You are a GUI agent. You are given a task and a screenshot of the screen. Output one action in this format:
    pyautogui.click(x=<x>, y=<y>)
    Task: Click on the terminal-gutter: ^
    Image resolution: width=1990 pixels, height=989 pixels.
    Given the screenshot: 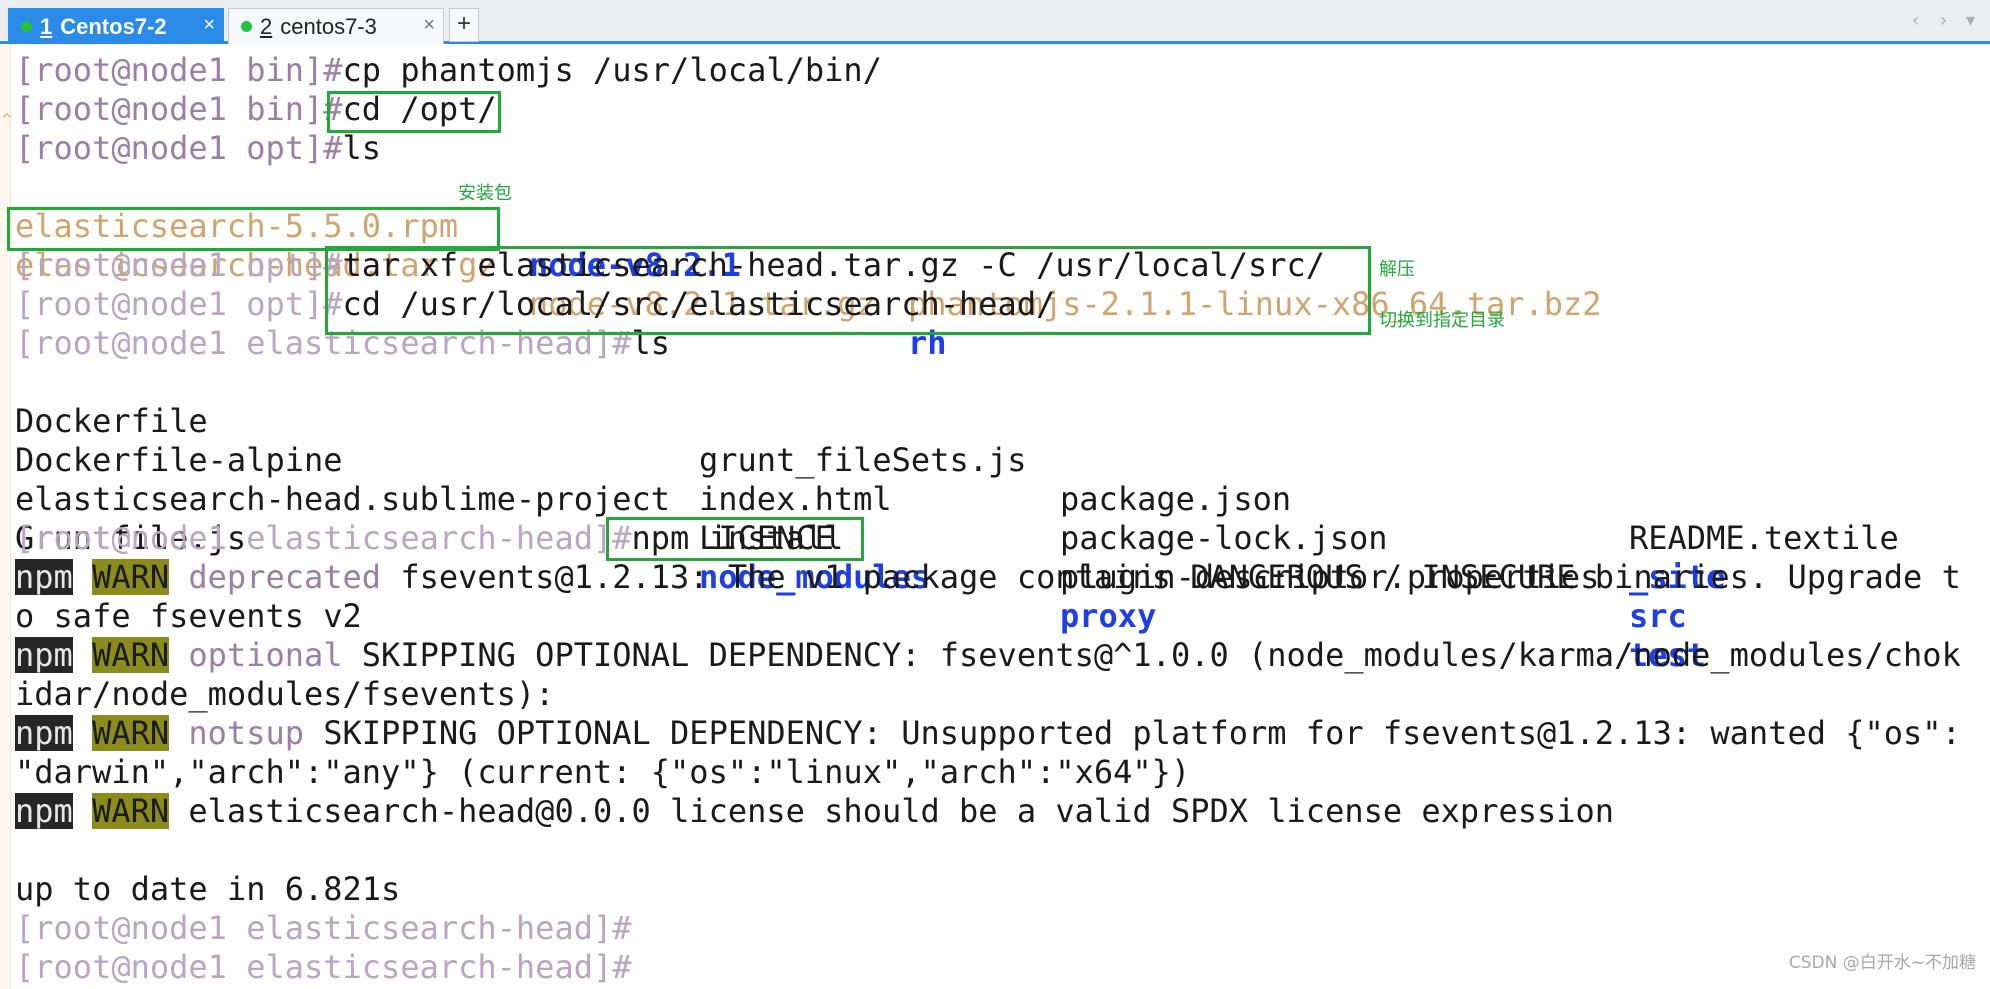 What is the action you would take?
    pyautogui.click(x=6, y=516)
    